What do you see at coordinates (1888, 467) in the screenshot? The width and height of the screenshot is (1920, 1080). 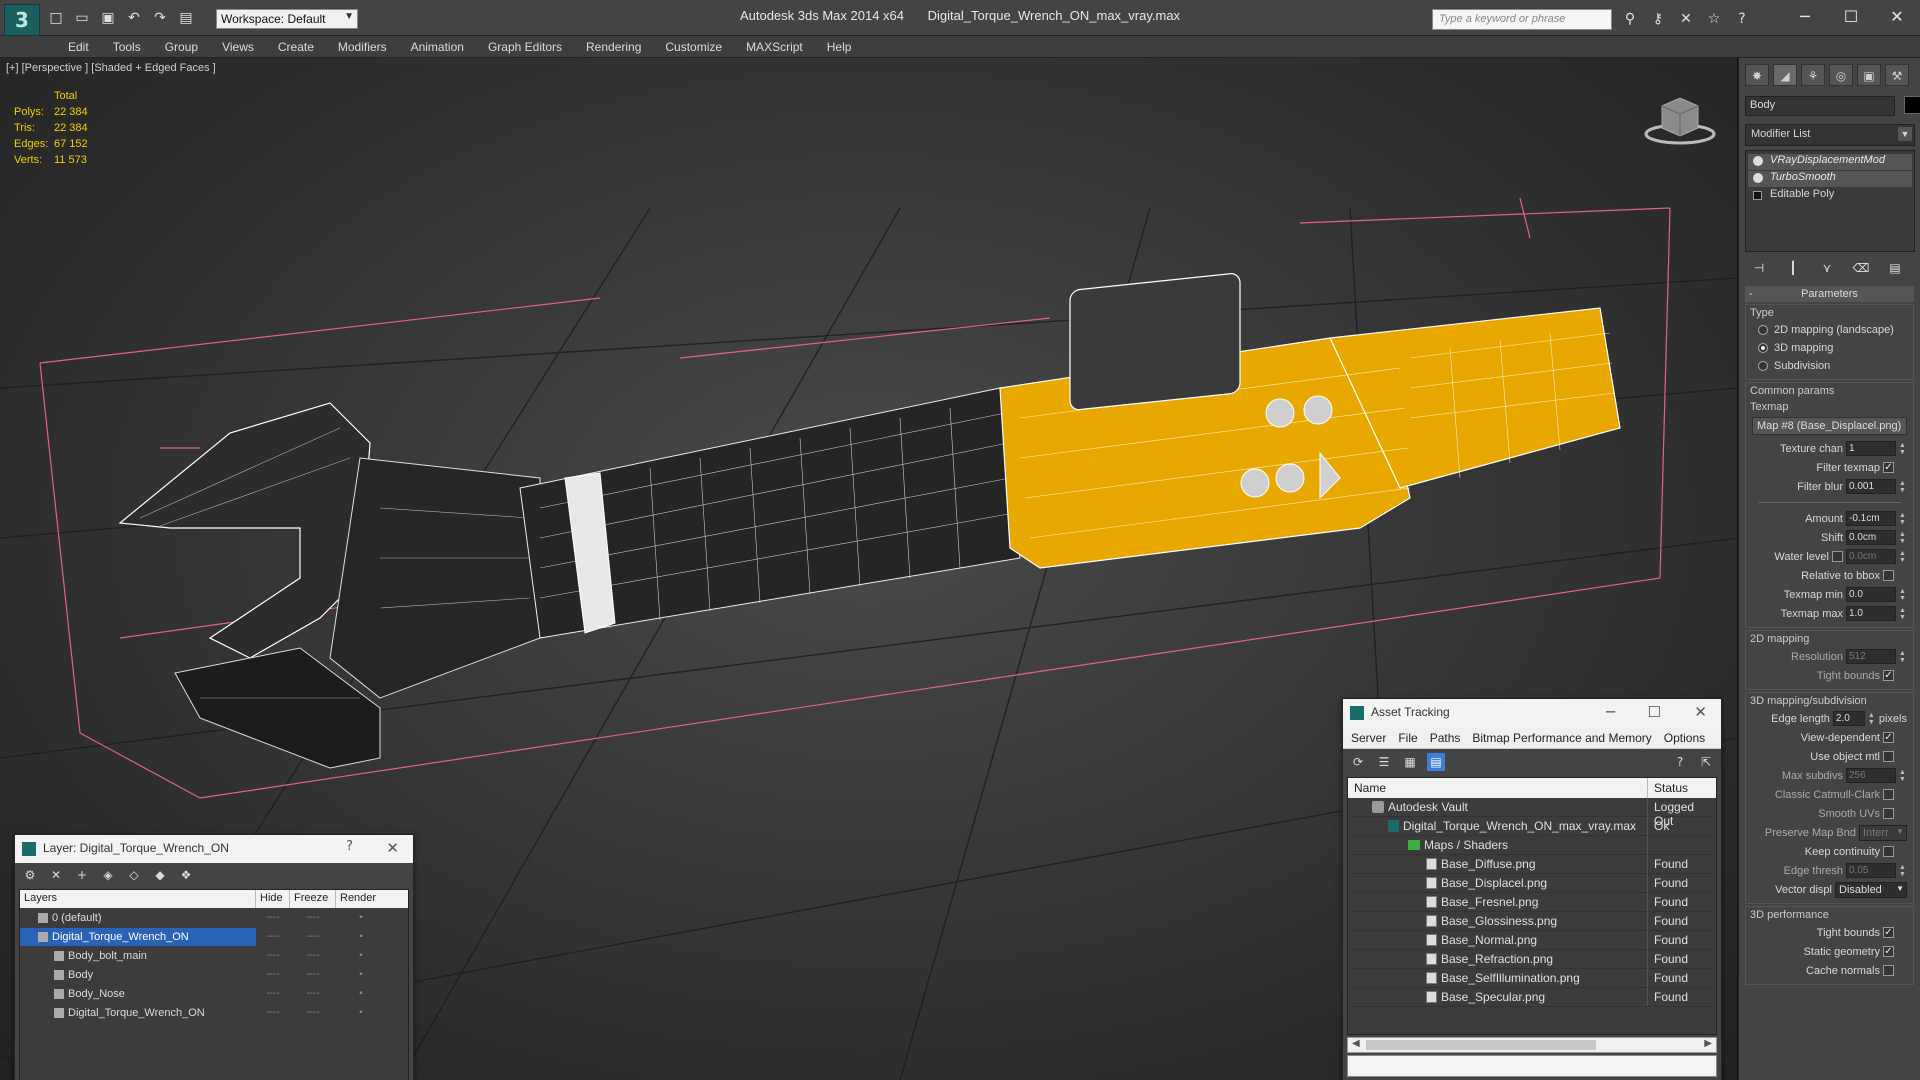 I see `filter-texmap-checkbox: ✓` at bounding box center [1888, 467].